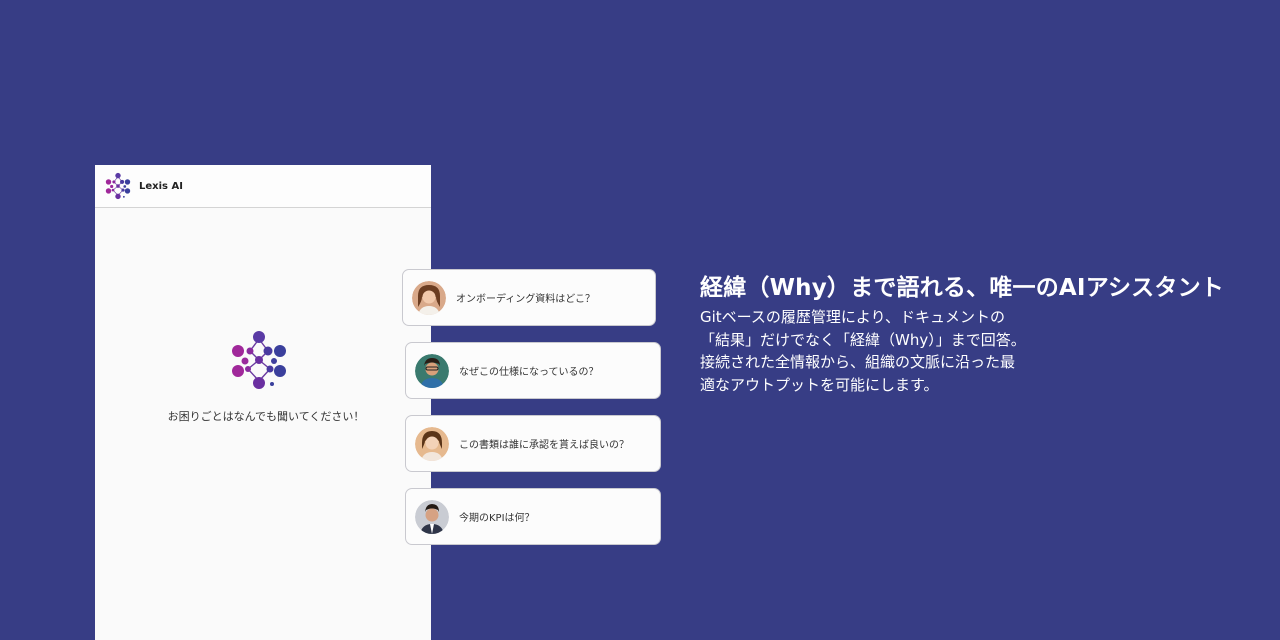 The height and width of the screenshot is (640, 1280). I want to click on suggestion-card: なぜこの仕様になっているの？, so click(533, 370).